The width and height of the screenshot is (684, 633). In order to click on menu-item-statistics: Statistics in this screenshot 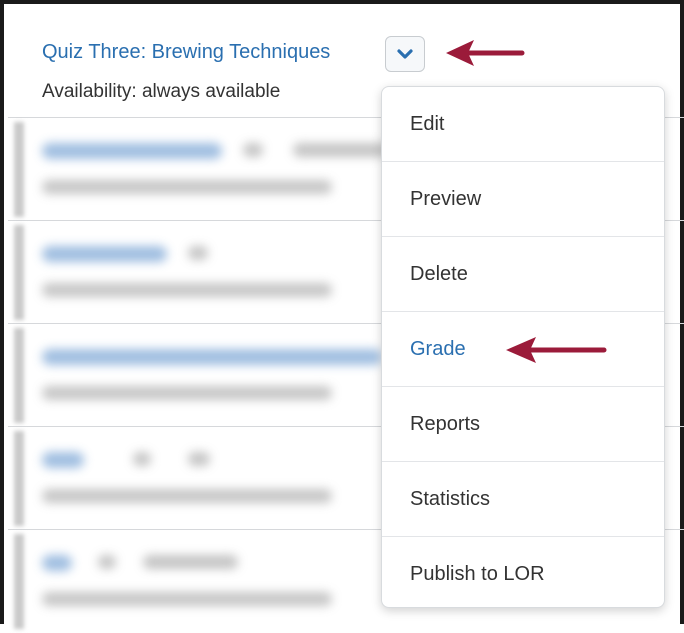, I will do `click(523, 499)`.